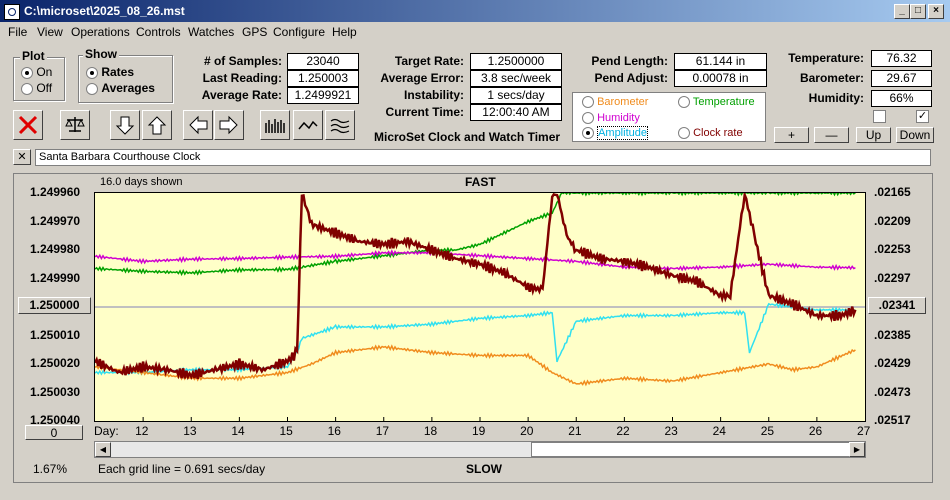 The width and height of the screenshot is (950, 500). Describe the element at coordinates (622, 133) in the screenshot. I see `amplitude-option-label: Amplitude` at that location.